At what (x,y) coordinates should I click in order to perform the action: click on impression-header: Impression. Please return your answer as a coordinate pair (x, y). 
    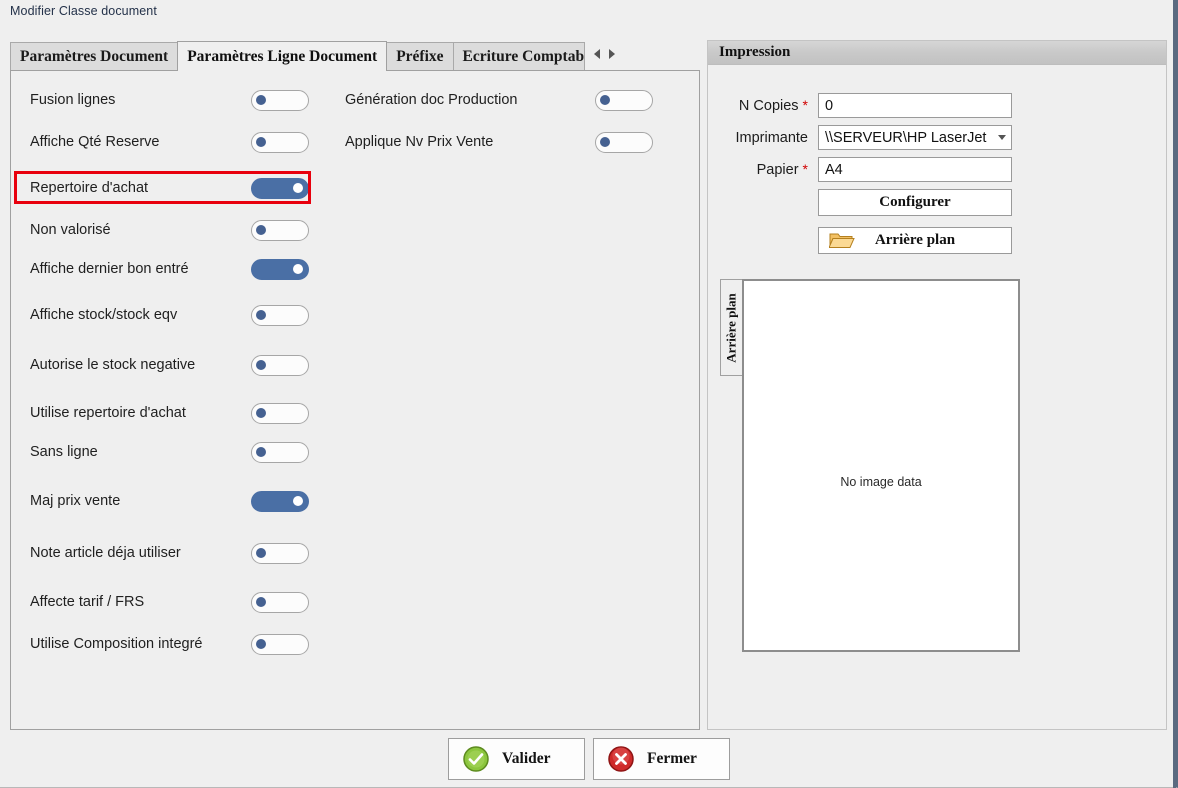
    Looking at the image, I should click on (937, 53).